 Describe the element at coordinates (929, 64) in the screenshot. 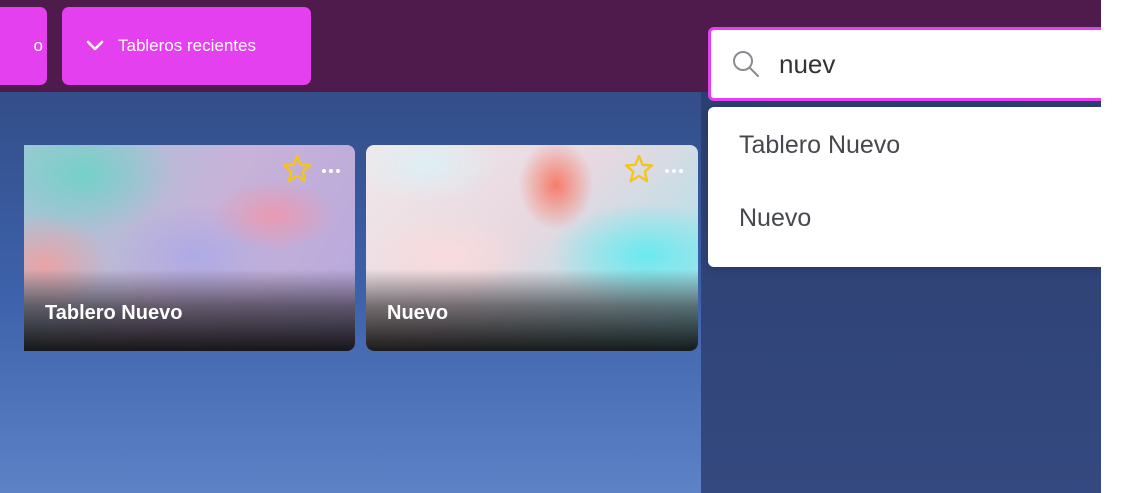

I see `search-input` at that location.